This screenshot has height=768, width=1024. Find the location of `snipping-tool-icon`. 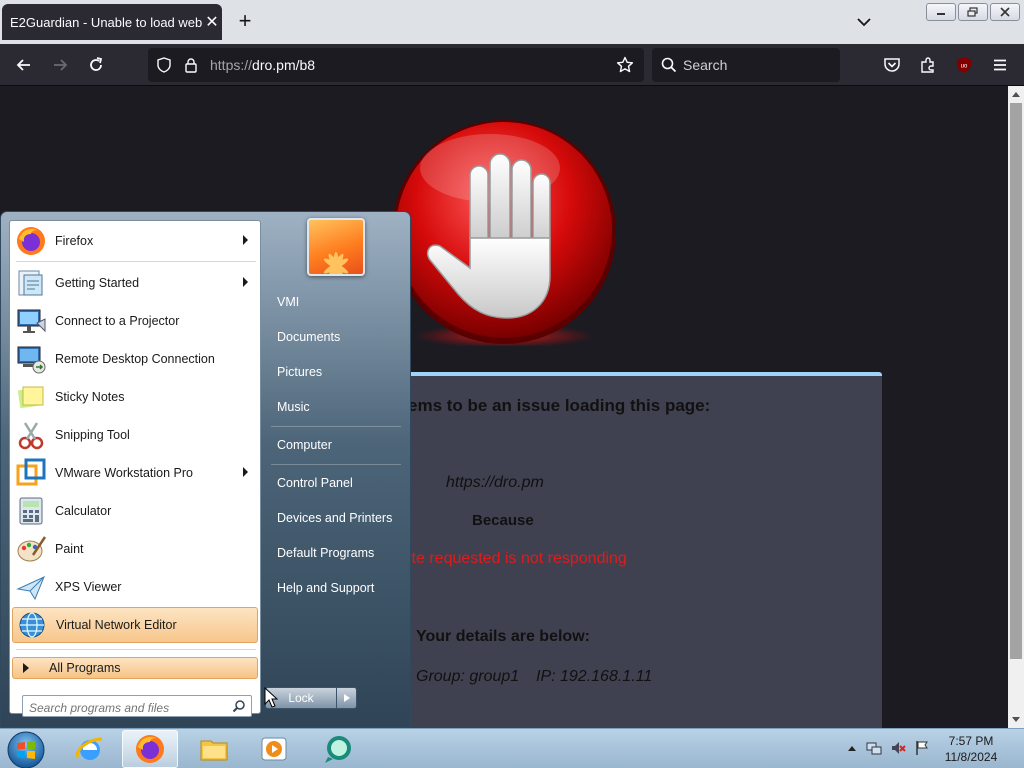

snipping-tool-icon is located at coordinates (31, 436).